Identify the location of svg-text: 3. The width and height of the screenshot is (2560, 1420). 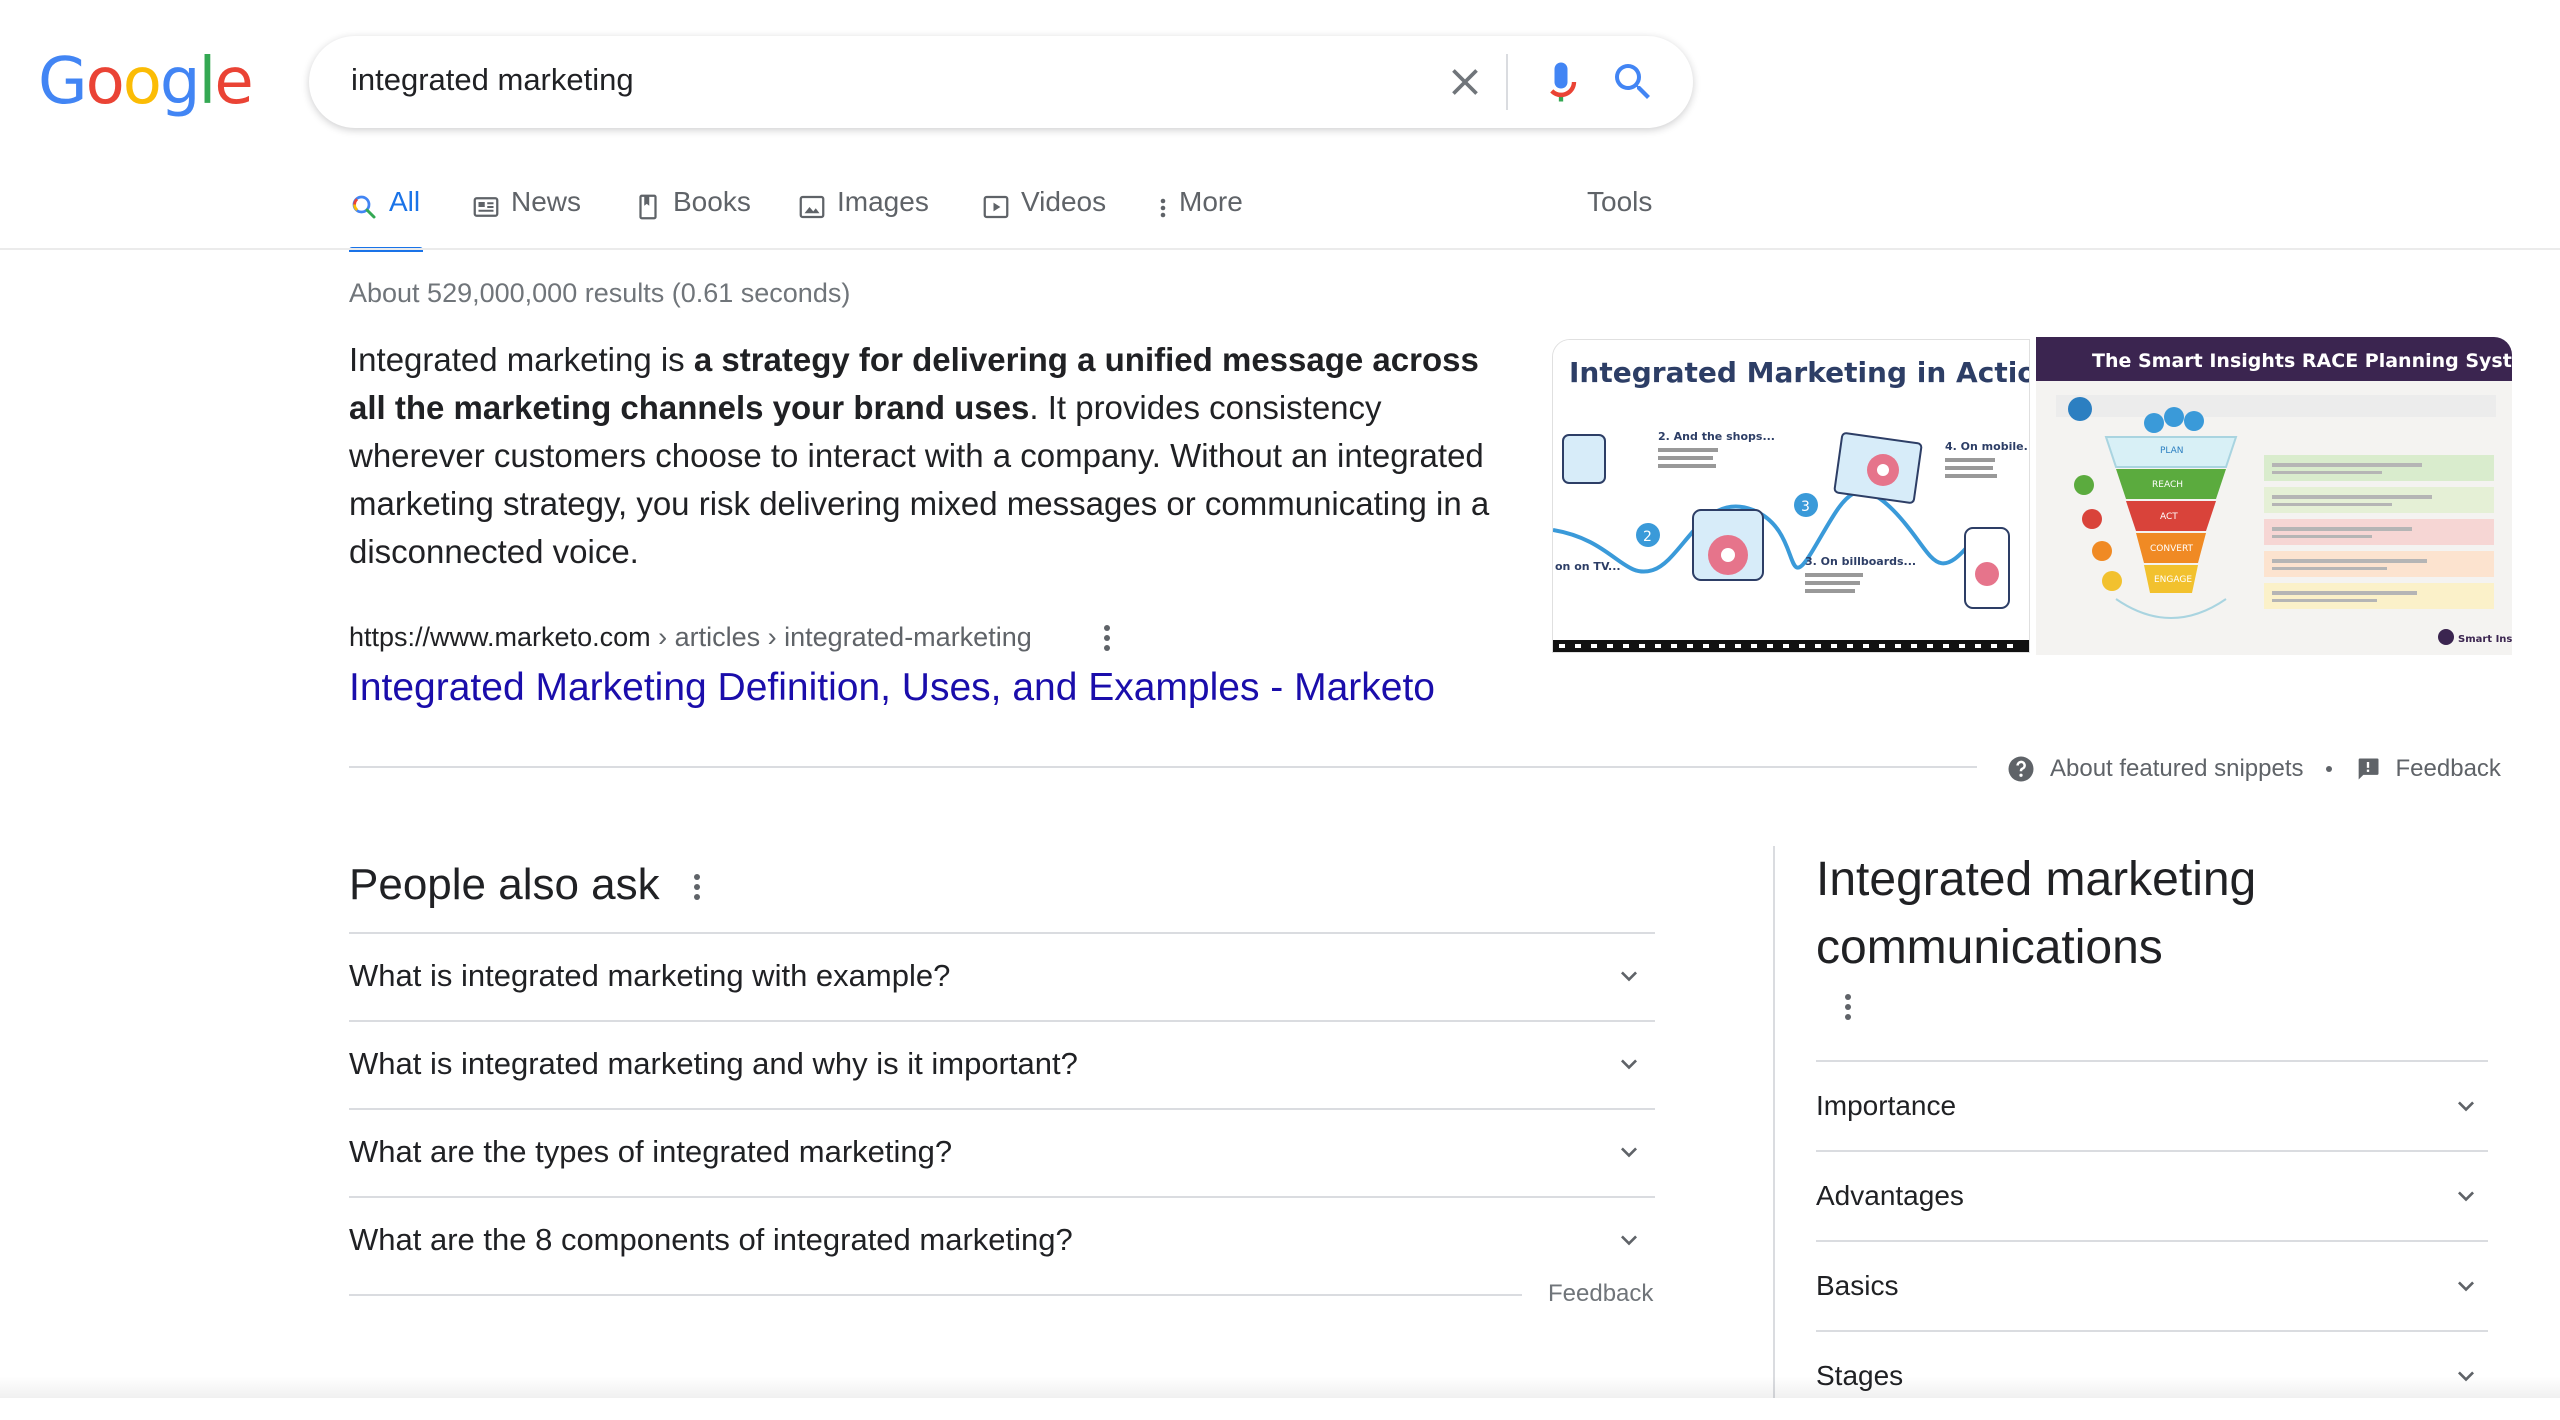
(1805, 507).